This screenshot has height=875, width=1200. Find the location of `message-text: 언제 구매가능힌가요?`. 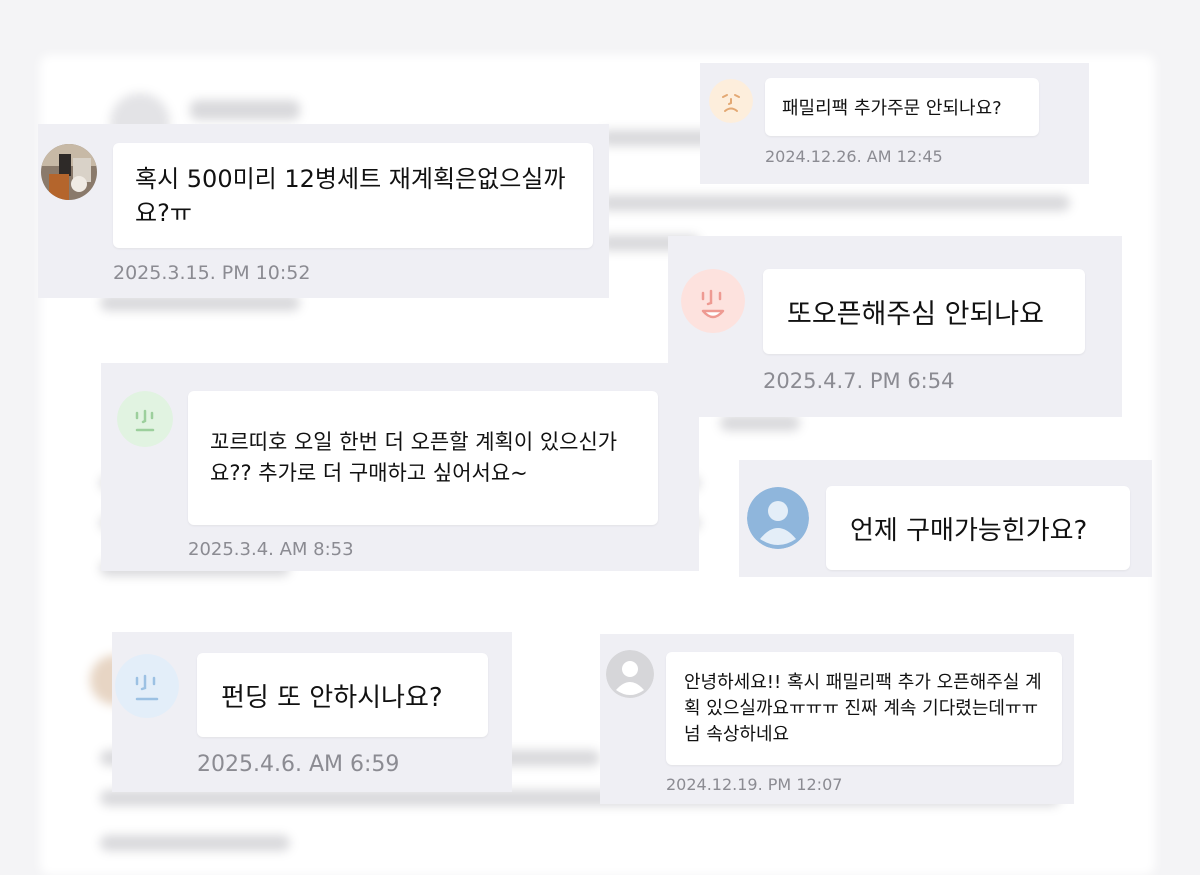

message-text: 언제 구매가능힌가요? is located at coordinates (969, 530).